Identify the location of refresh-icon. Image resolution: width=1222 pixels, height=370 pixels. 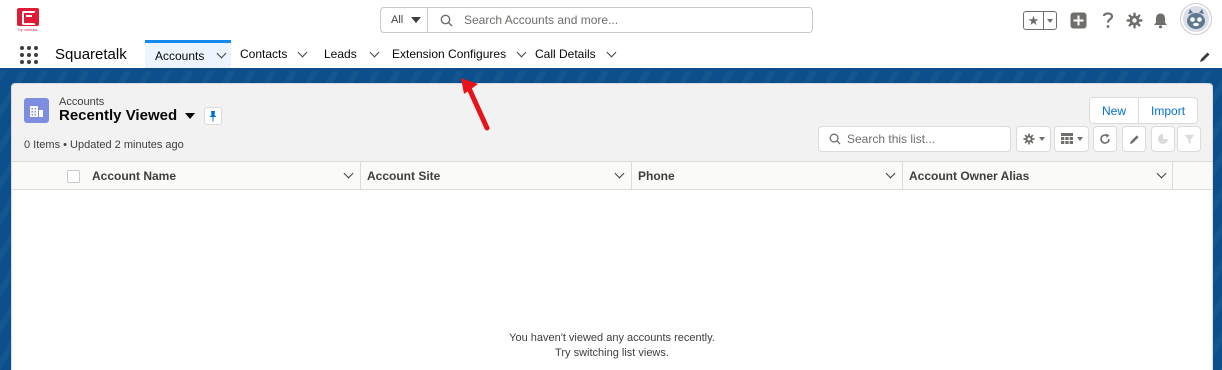
(1105, 138).